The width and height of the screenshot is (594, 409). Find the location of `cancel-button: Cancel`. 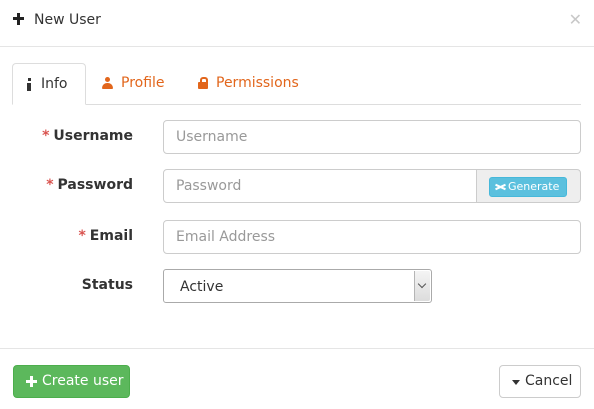

cancel-button: Cancel is located at coordinates (540, 381).